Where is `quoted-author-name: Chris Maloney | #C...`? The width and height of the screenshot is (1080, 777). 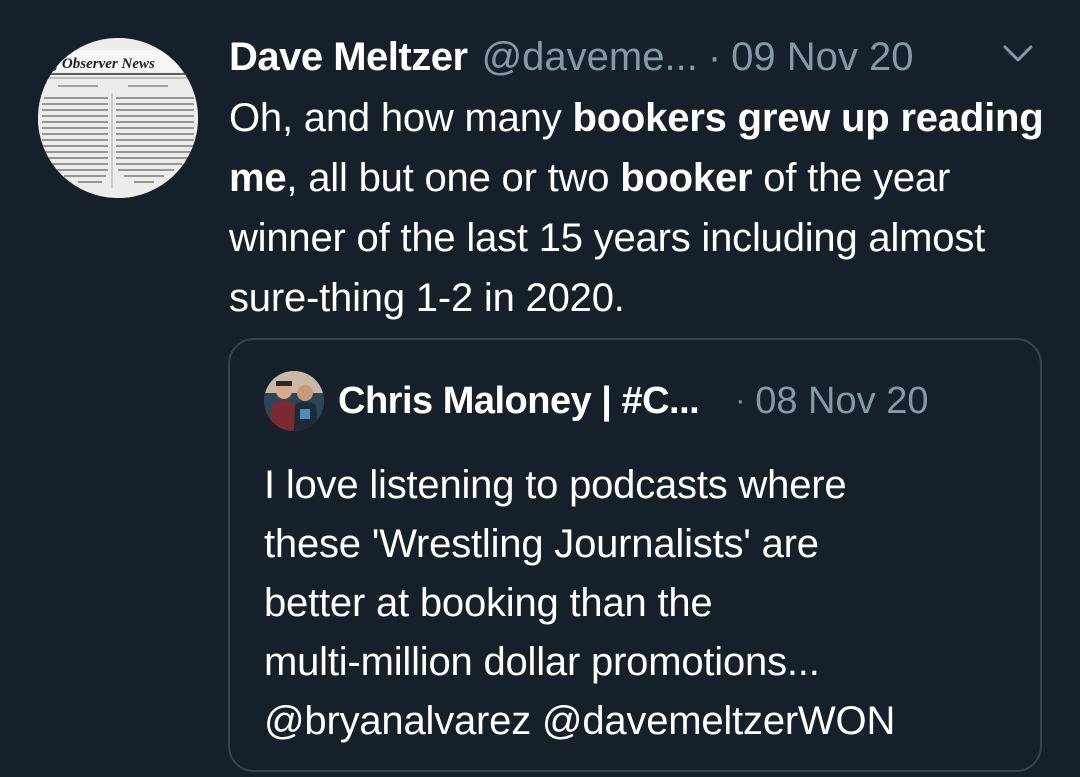 quoted-author-name: Chris Maloney | #C... is located at coordinates (519, 401).